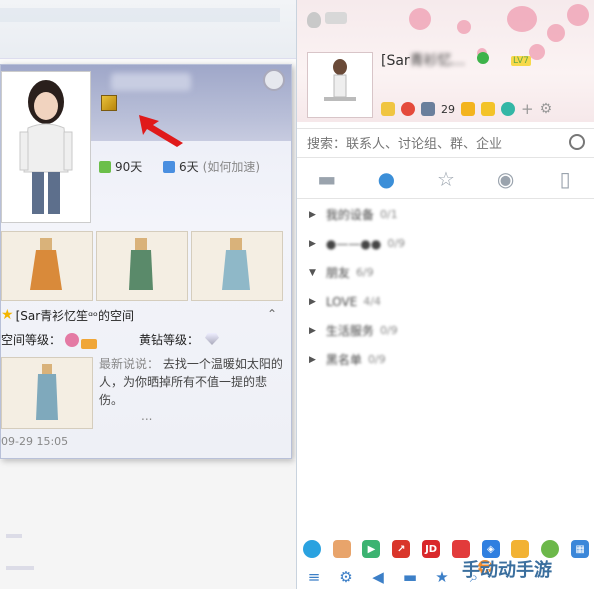  I want to click on contact-group: ▶ LOVE 4/4, so click(445, 301).